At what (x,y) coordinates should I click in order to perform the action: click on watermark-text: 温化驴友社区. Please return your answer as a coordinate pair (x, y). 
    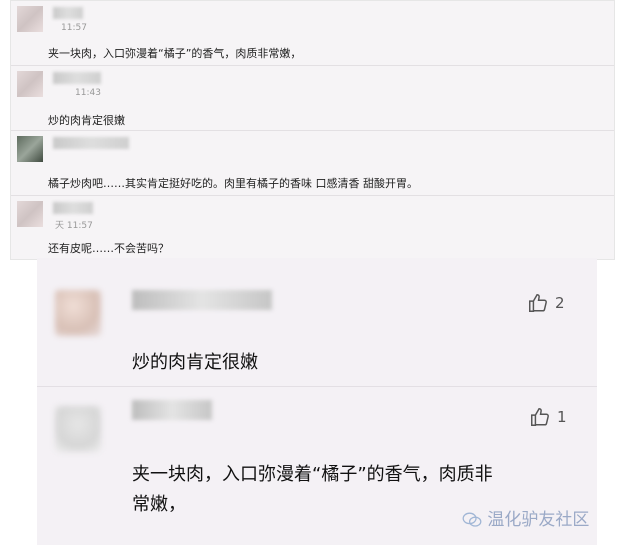
    Looking at the image, I should click on (538, 520).